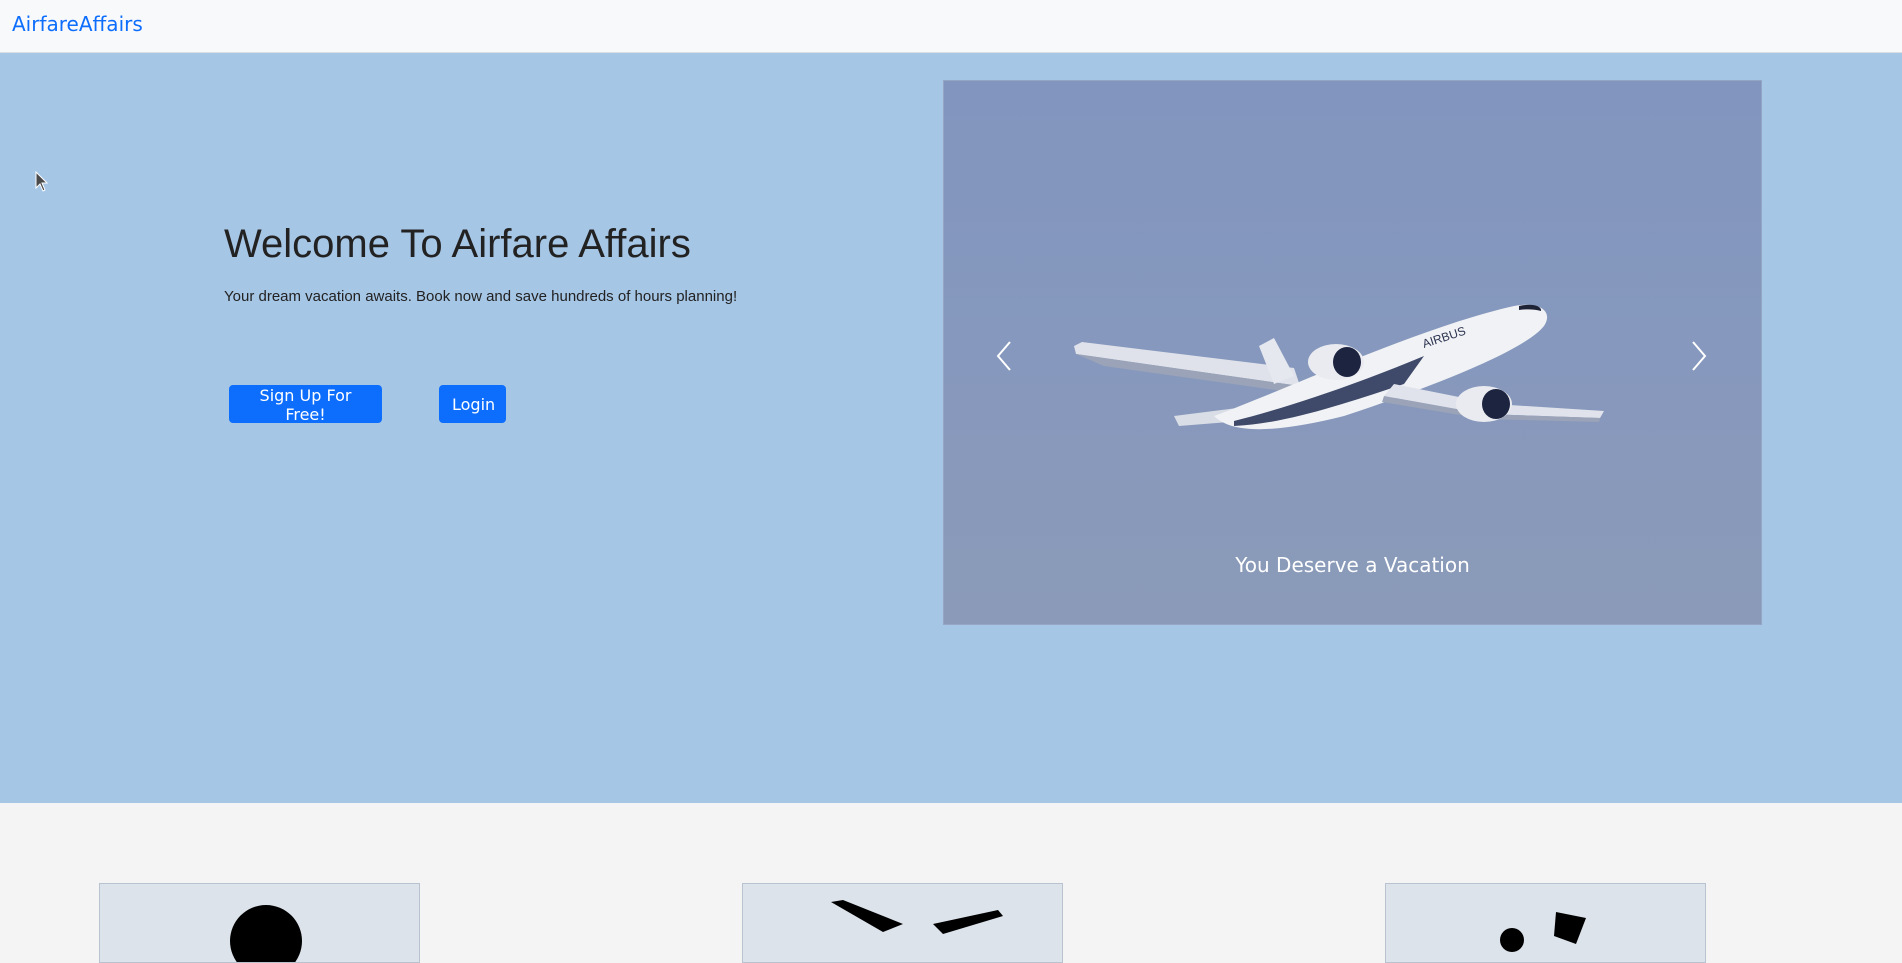 The image size is (1902, 963). What do you see at coordinates (472, 404) in the screenshot?
I see `login-button: Login` at bounding box center [472, 404].